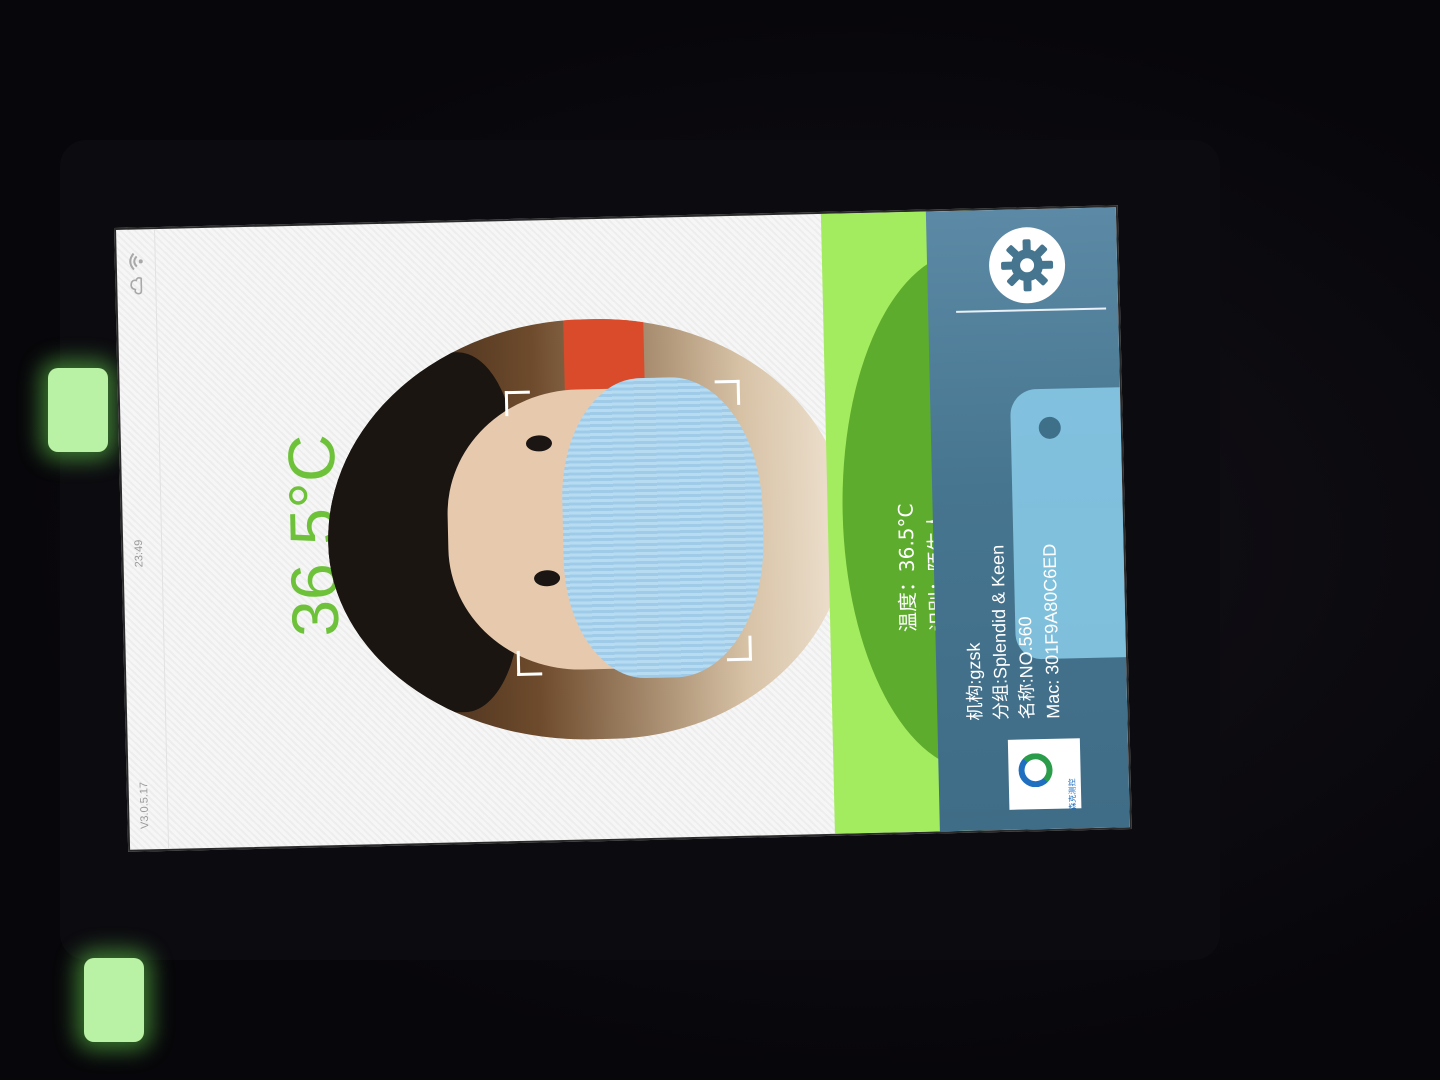  What do you see at coordinates (1051, 631) in the screenshot?
I see `info-mac: Mac: 301F9A80C6ED` at bounding box center [1051, 631].